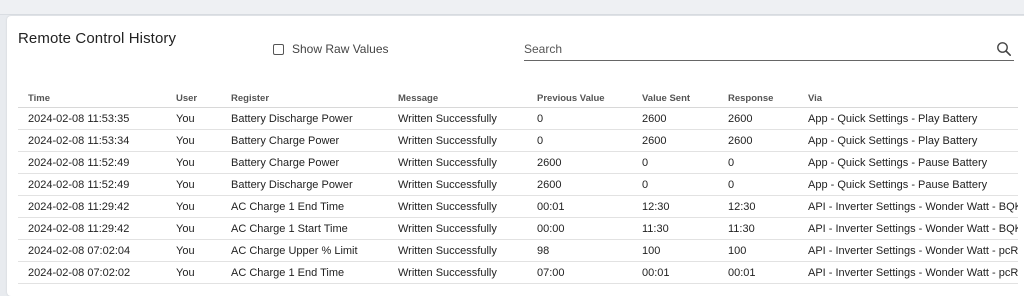 The width and height of the screenshot is (1024, 296). Describe the element at coordinates (744, 49) in the screenshot. I see `search-input` at that location.